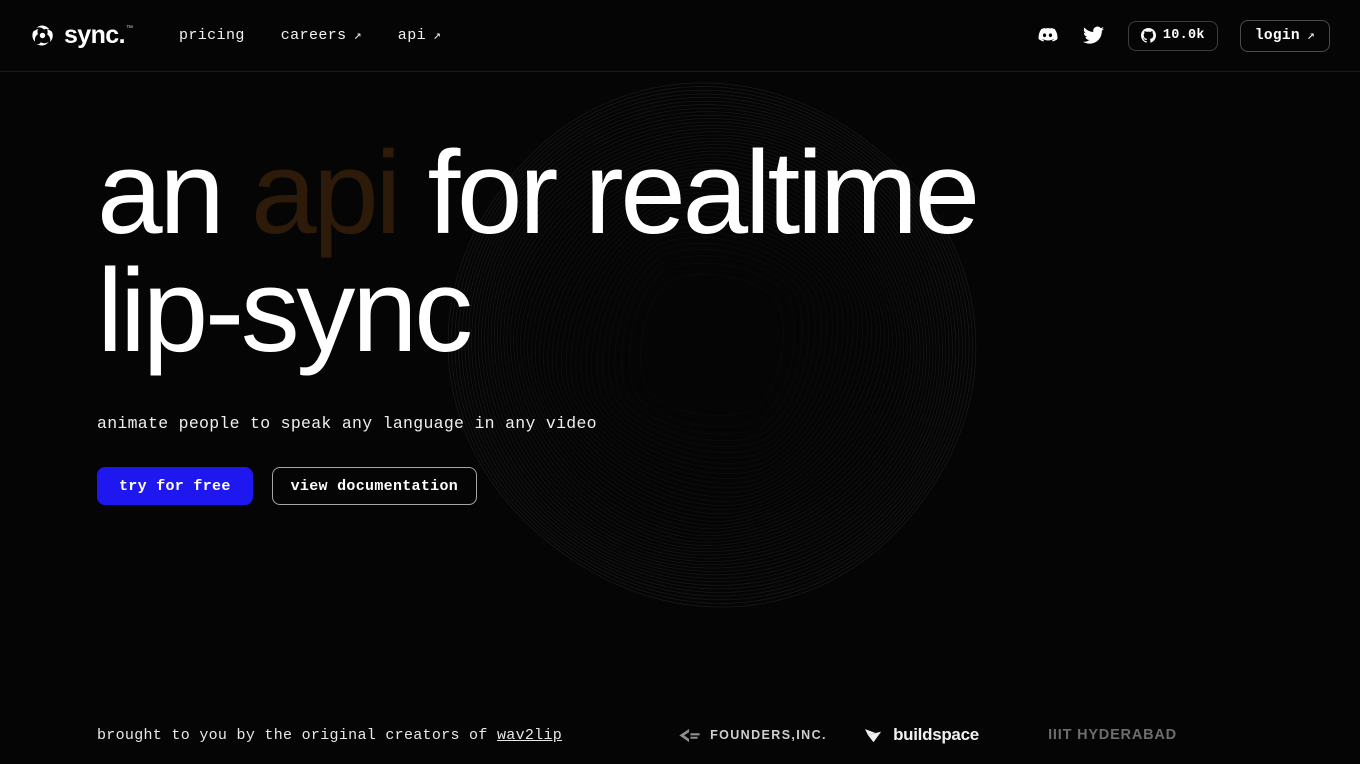  Describe the element at coordinates (174, 193) in the screenshot. I see `headline-part-an: an` at that location.